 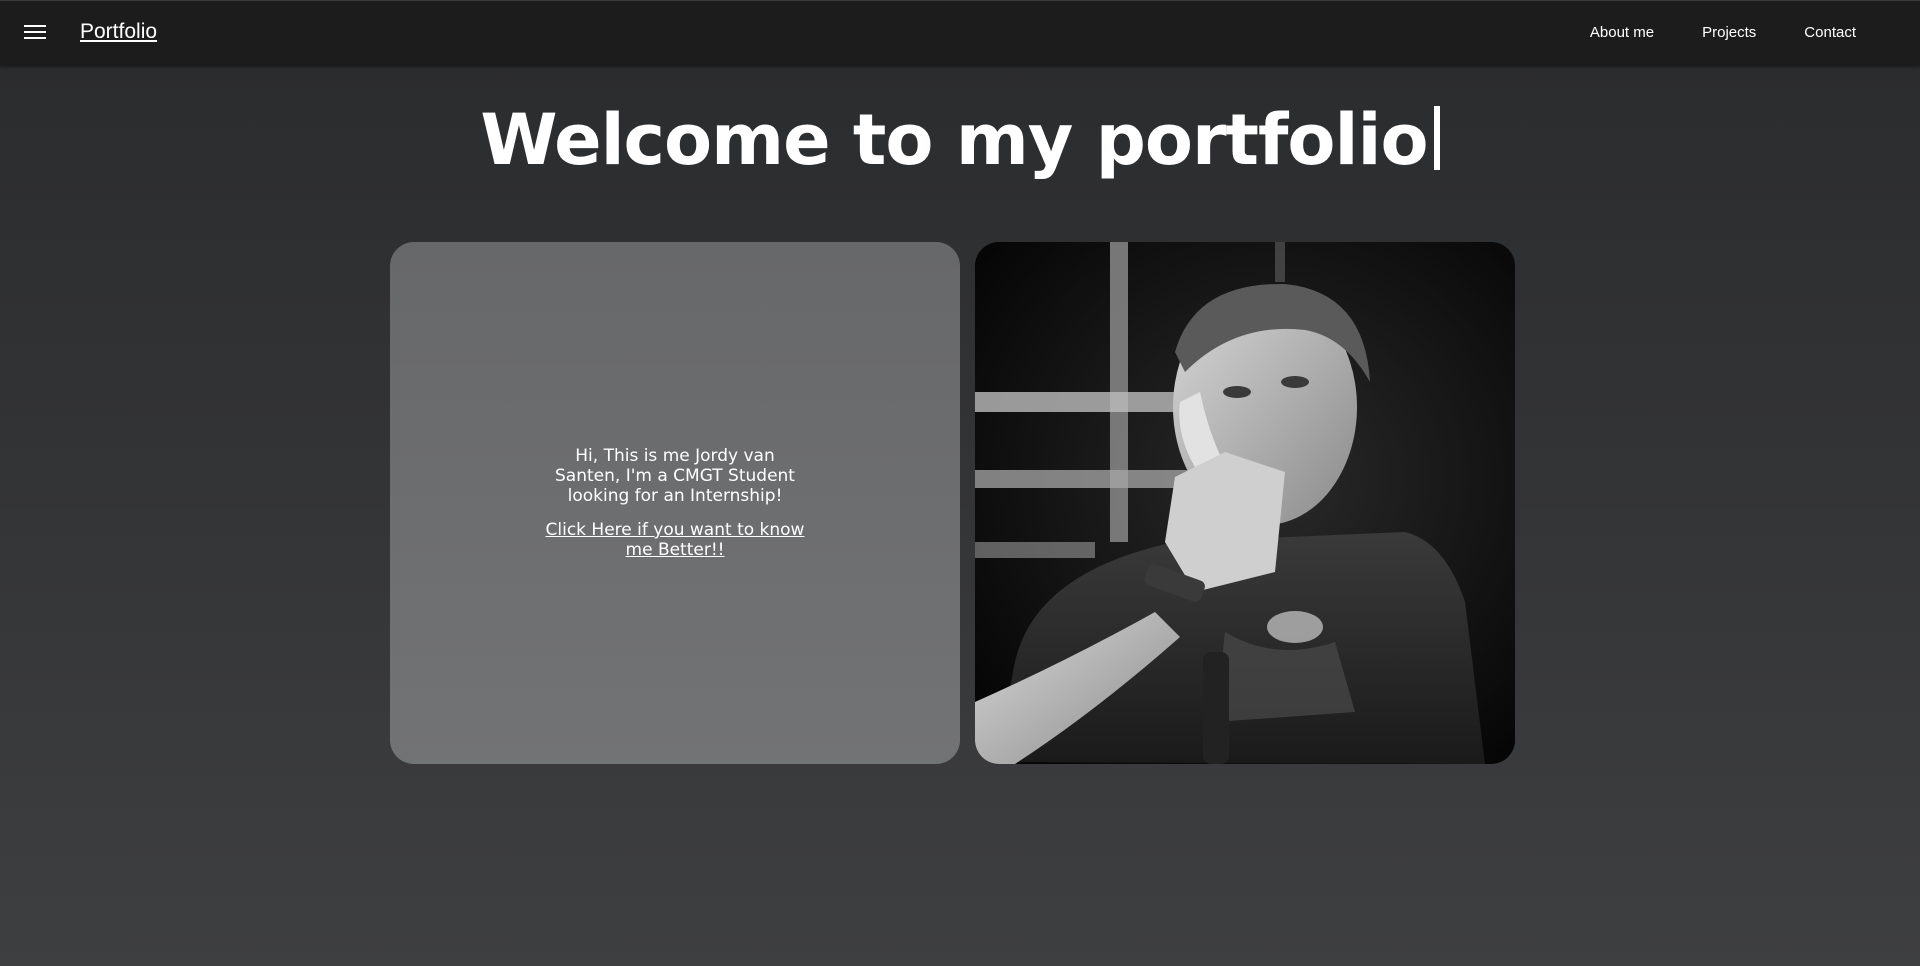 I want to click on nav-link-projects: Projects, so click(x=1729, y=32).